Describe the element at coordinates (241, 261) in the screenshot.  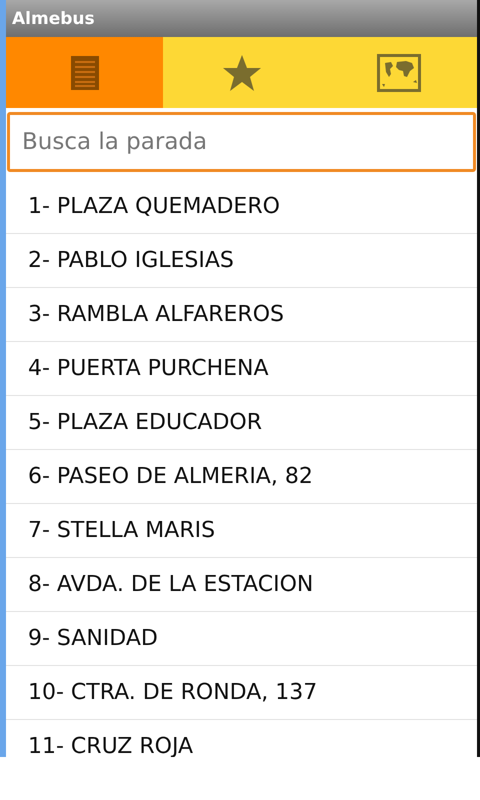
I see `stop-item: 2- PABLO IGLESIAS` at that location.